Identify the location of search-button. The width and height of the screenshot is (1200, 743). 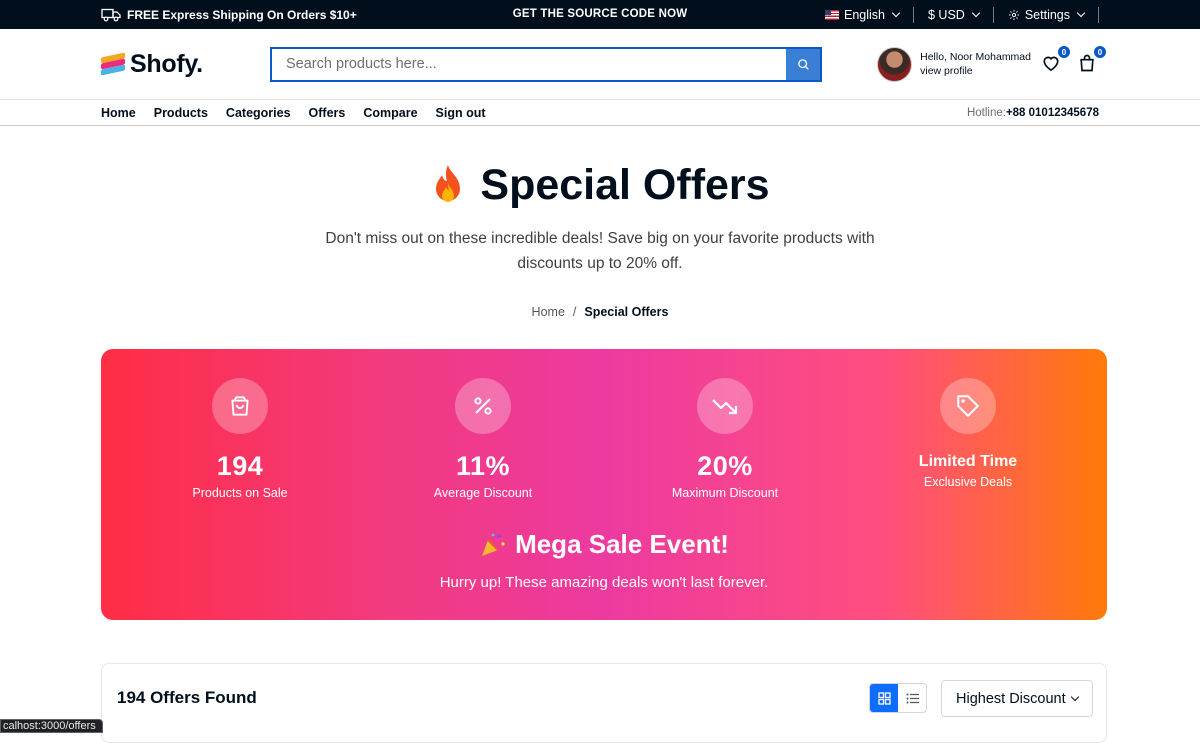
(803, 64).